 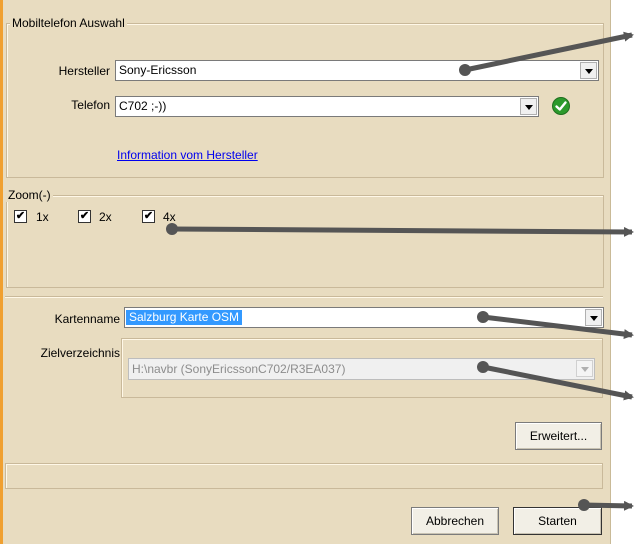 I want to click on window-accent-edge, so click(x=1, y=272).